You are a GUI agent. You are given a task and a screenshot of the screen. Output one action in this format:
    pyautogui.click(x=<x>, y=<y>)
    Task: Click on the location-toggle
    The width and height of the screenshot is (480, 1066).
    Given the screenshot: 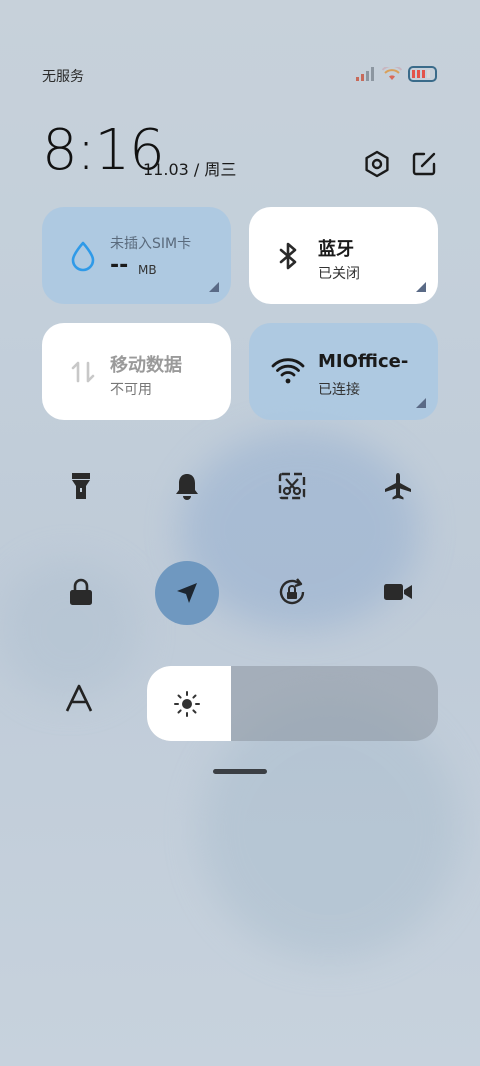 What is the action you would take?
    pyautogui.click(x=187, y=593)
    